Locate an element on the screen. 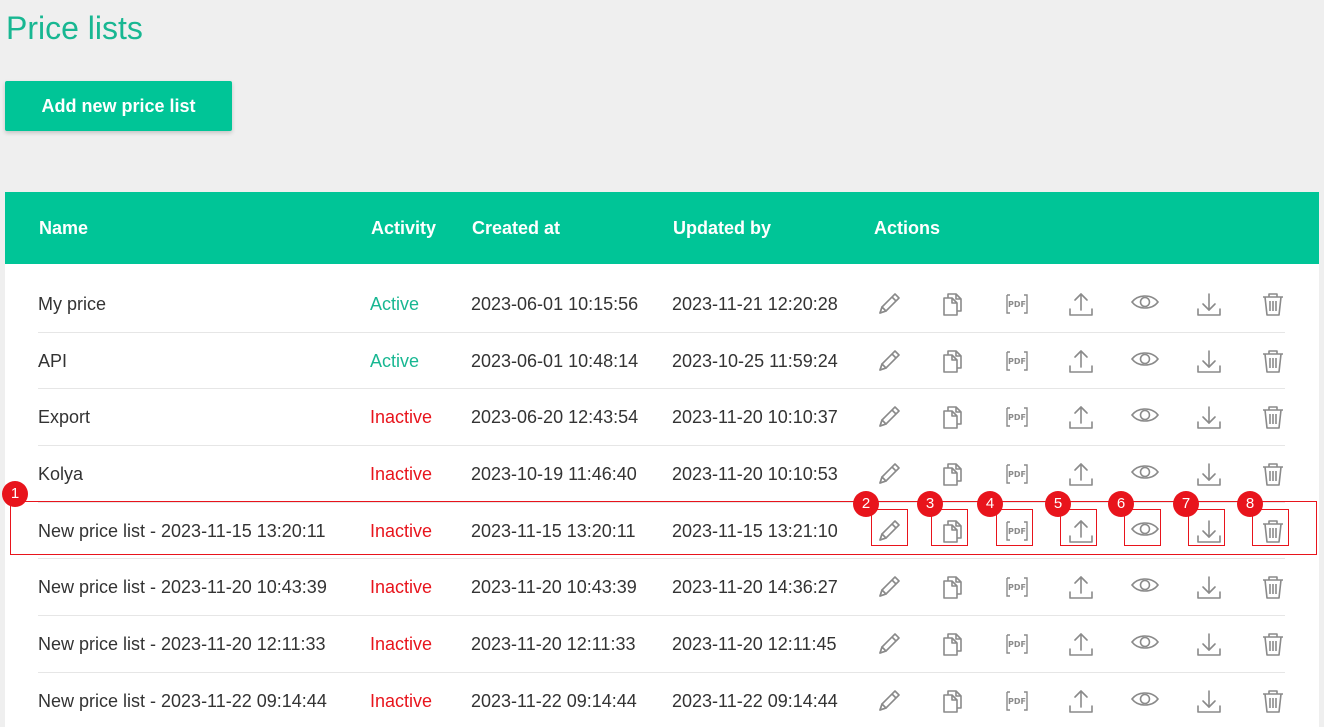  annotation-badge-7: 7 is located at coordinates (1186, 504).